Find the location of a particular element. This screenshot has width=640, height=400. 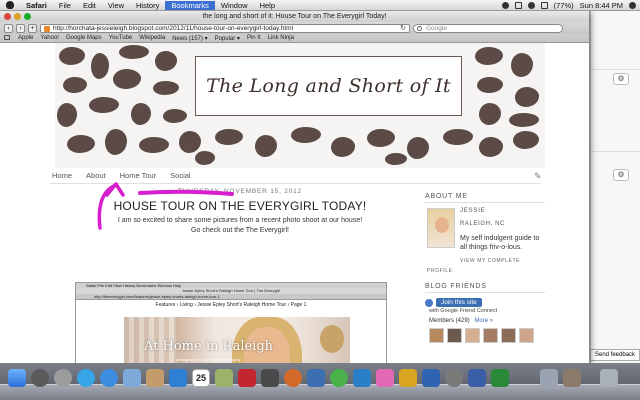

calendar-icon: 25 is located at coordinates (201, 378).